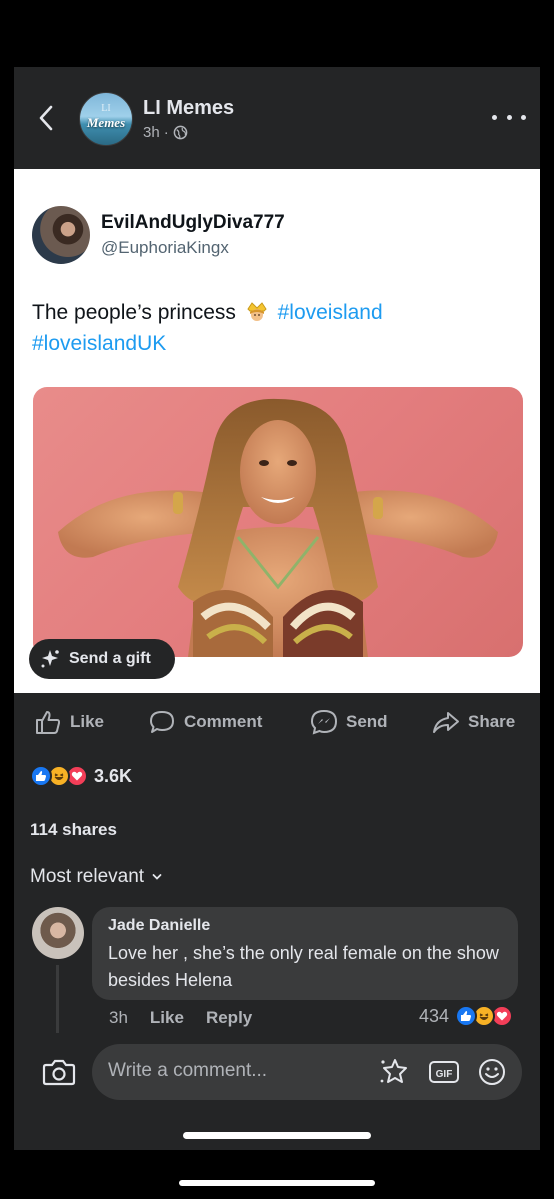 This screenshot has height=1199, width=554. Describe the element at coordinates (394, 1072) in the screenshot. I see `avatar-sticker-icon` at that location.